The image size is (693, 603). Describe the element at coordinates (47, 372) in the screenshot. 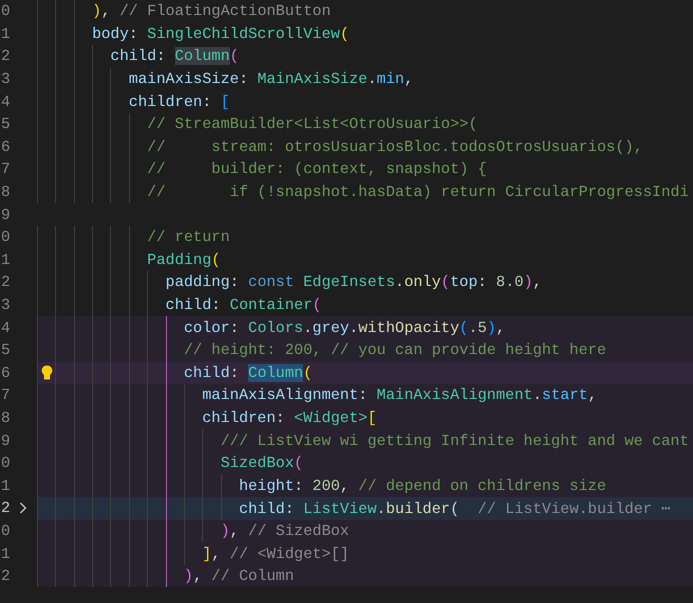

I see `lightbulb-icon` at that location.